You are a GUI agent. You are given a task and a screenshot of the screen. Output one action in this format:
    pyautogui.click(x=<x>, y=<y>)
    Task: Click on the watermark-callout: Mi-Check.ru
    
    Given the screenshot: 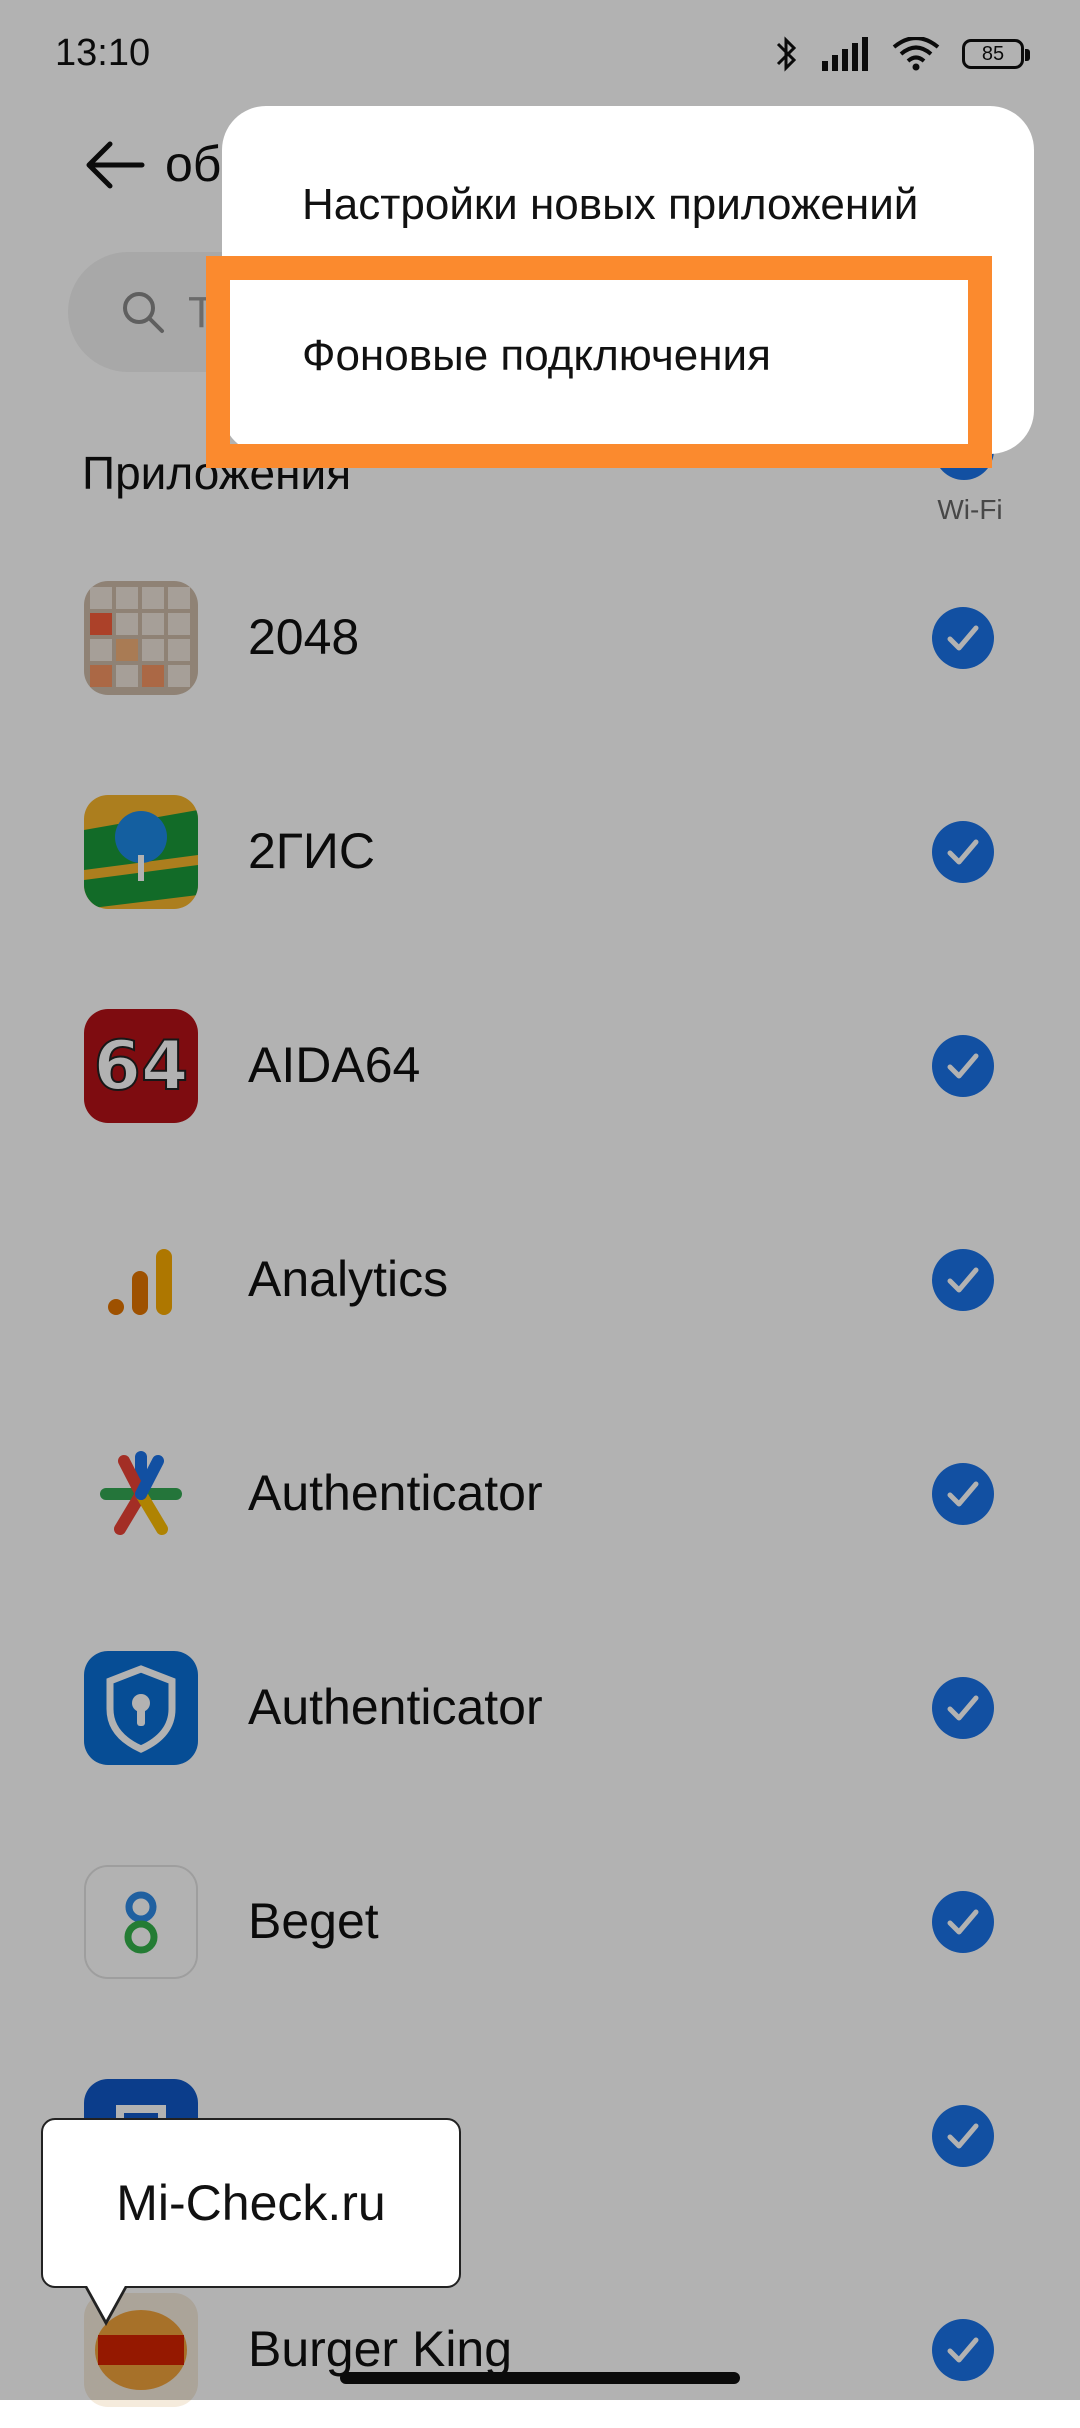 What is the action you would take?
    pyautogui.click(x=251, y=2203)
    